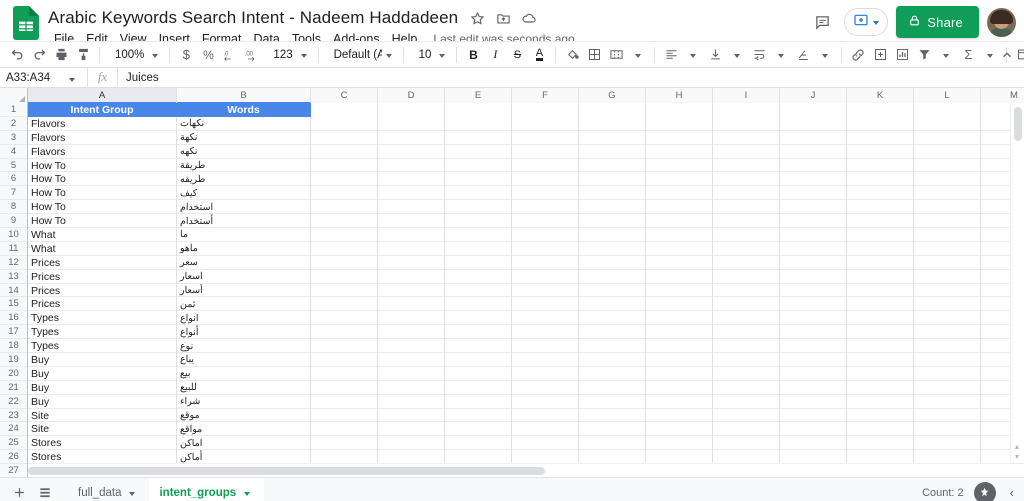 This screenshot has width=1024, height=501. Describe the element at coordinates (108, 489) in the screenshot. I see `sheet-tab-full-data: full_data` at that location.